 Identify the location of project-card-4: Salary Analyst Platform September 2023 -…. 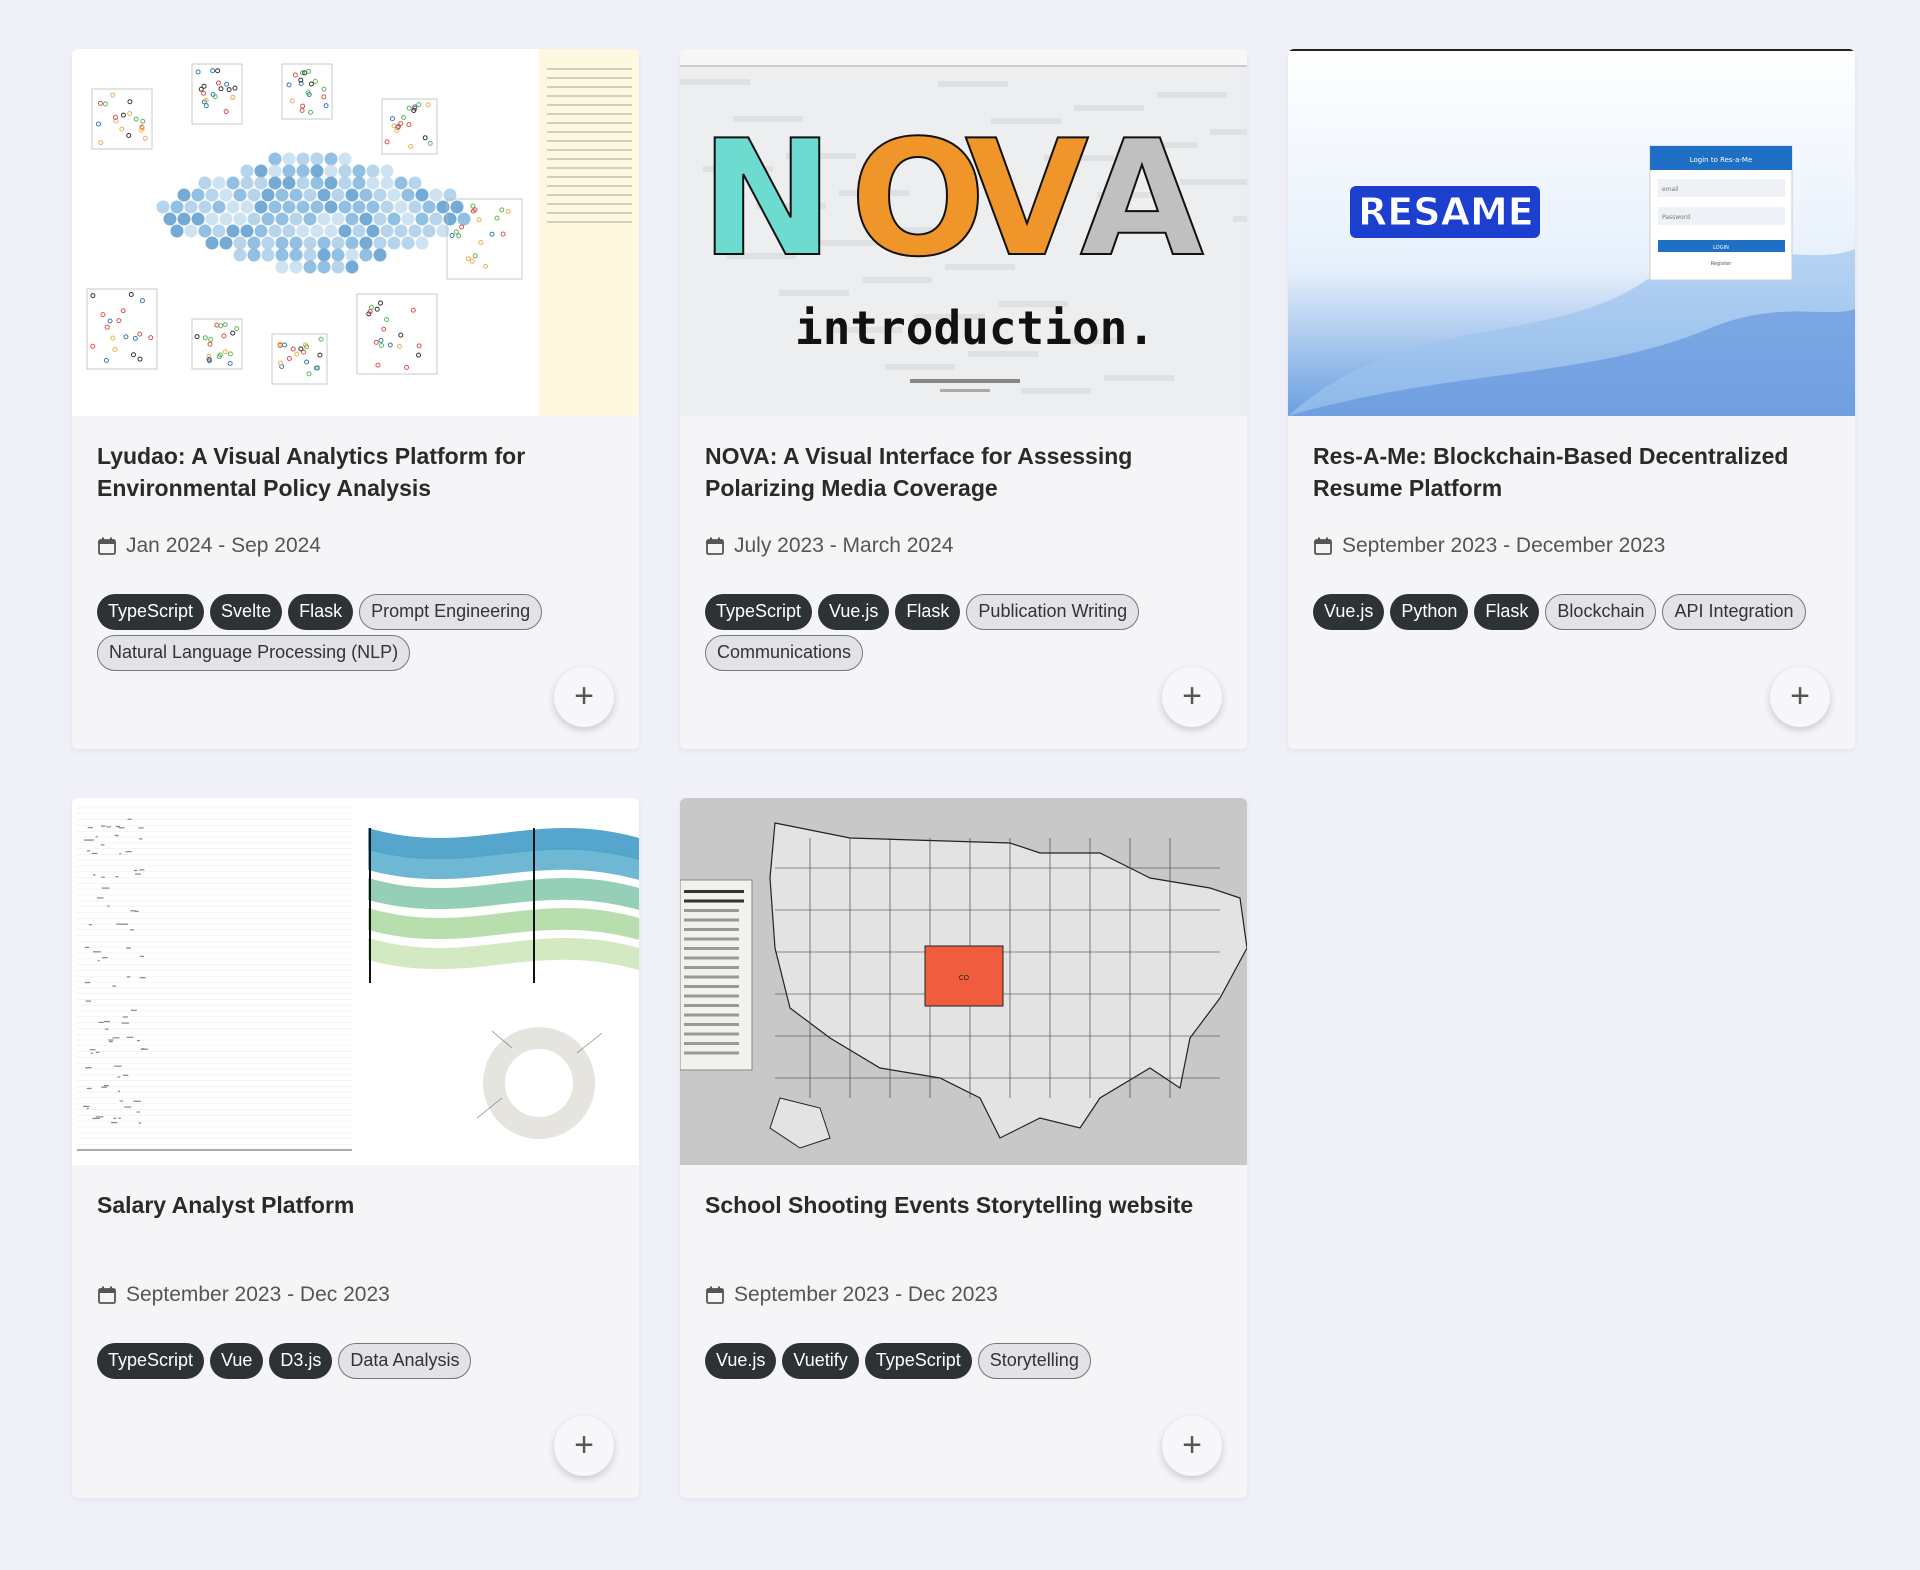
(355, 1148).